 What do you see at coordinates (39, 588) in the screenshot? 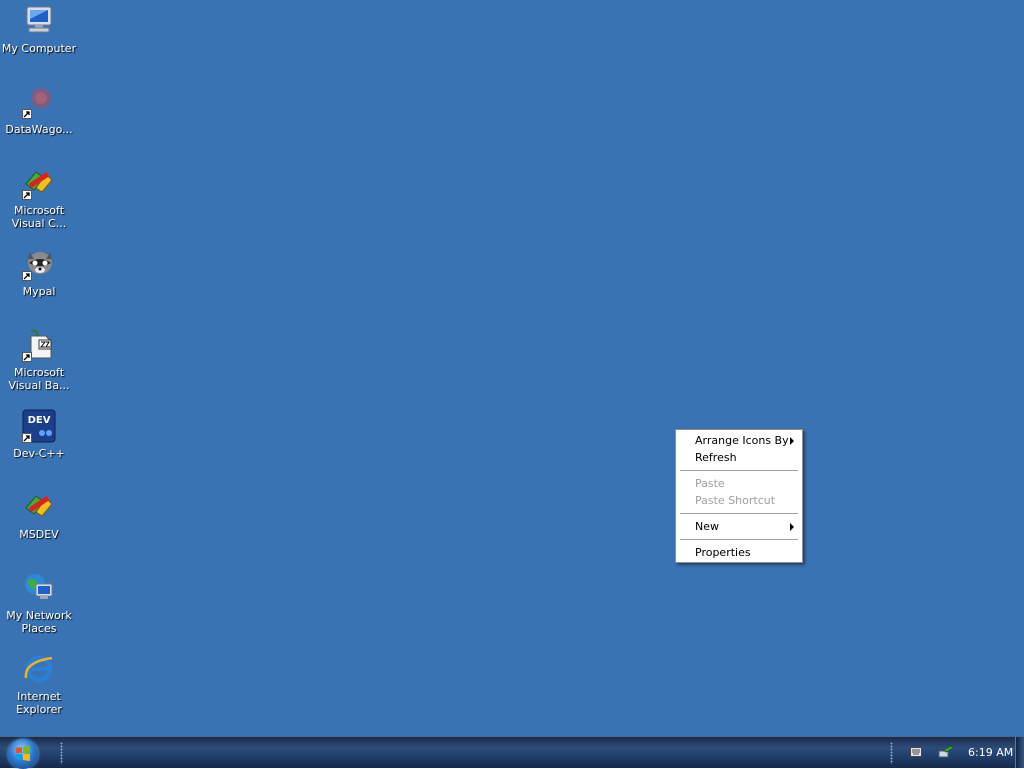
I see `network-places-icon` at bounding box center [39, 588].